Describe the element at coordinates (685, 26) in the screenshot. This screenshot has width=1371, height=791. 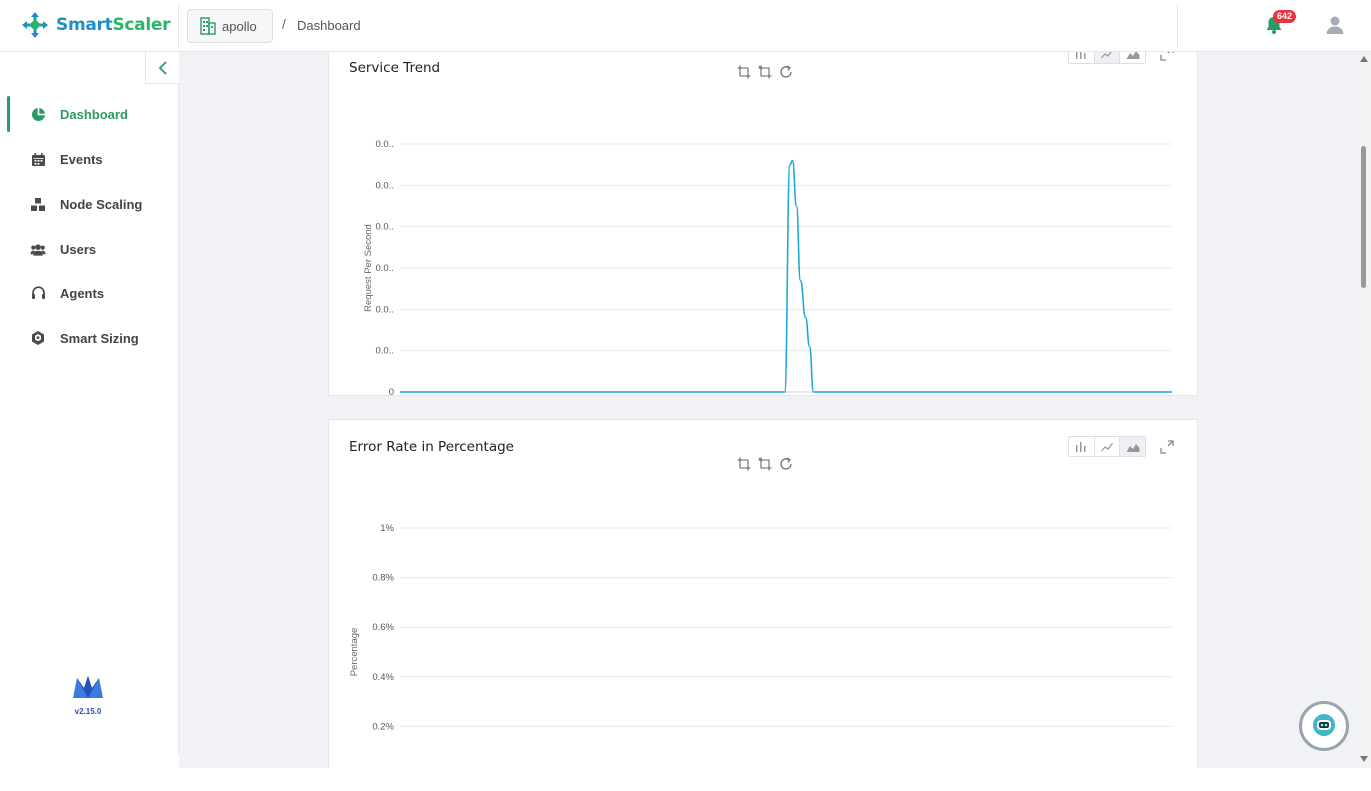
I see `top-header: SmartScaler apollo / Dashboard 642` at that location.